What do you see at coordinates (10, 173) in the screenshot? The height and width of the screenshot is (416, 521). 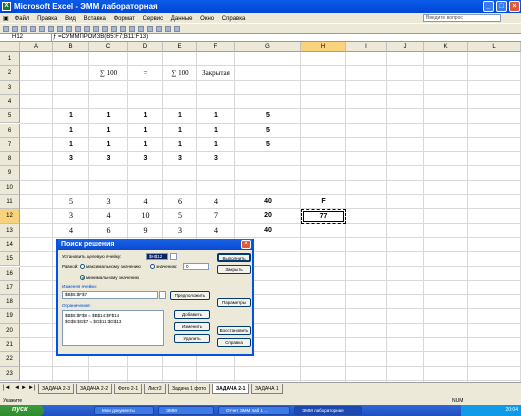 I see `row-header-9: 9` at bounding box center [10, 173].